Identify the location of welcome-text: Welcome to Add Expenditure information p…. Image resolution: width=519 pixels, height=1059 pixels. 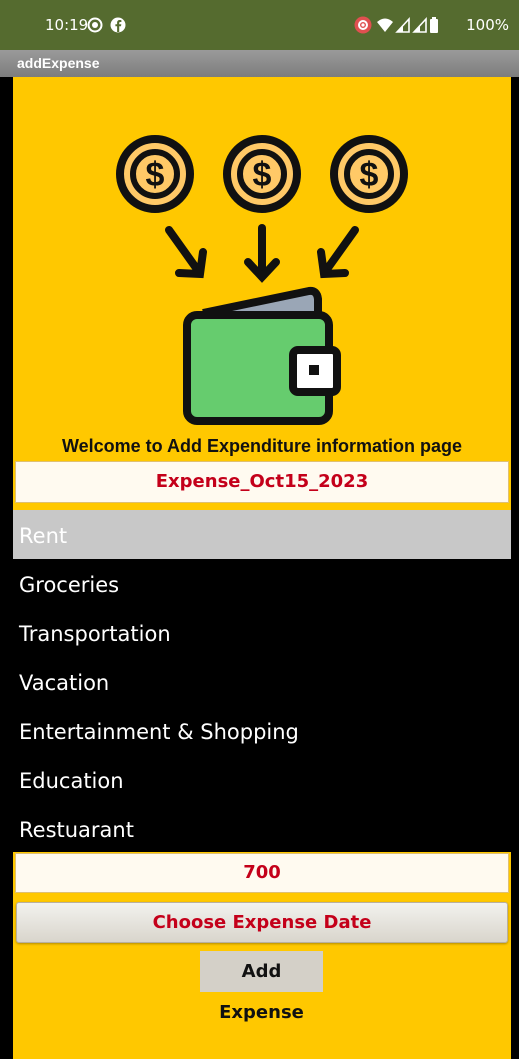
(262, 446).